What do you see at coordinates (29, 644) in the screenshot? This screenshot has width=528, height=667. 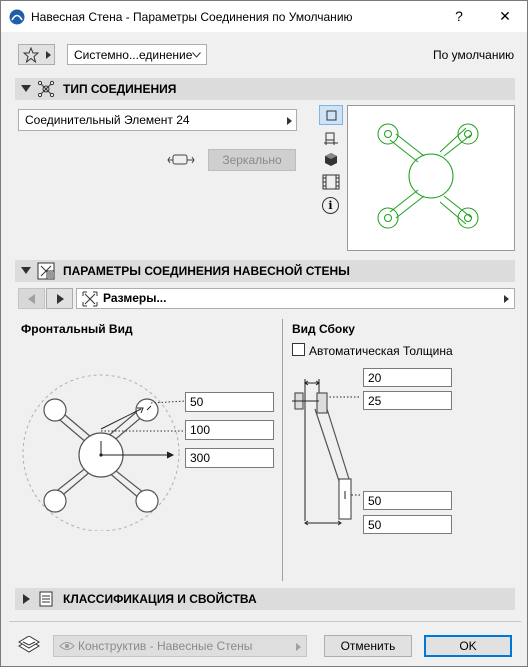 I see `layers-icon` at bounding box center [29, 644].